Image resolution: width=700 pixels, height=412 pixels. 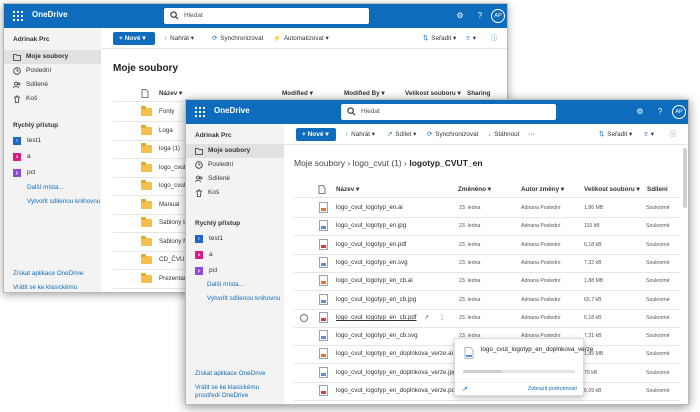 What do you see at coordinates (376, 317) in the screenshot?
I see `file-name: logo_cvut_logotyp_en_cb.pdf` at bounding box center [376, 317].